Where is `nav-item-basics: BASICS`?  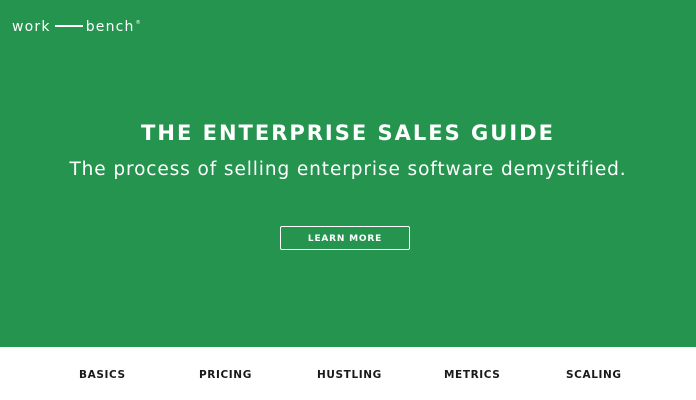 nav-item-basics: BASICS is located at coordinates (102, 375).